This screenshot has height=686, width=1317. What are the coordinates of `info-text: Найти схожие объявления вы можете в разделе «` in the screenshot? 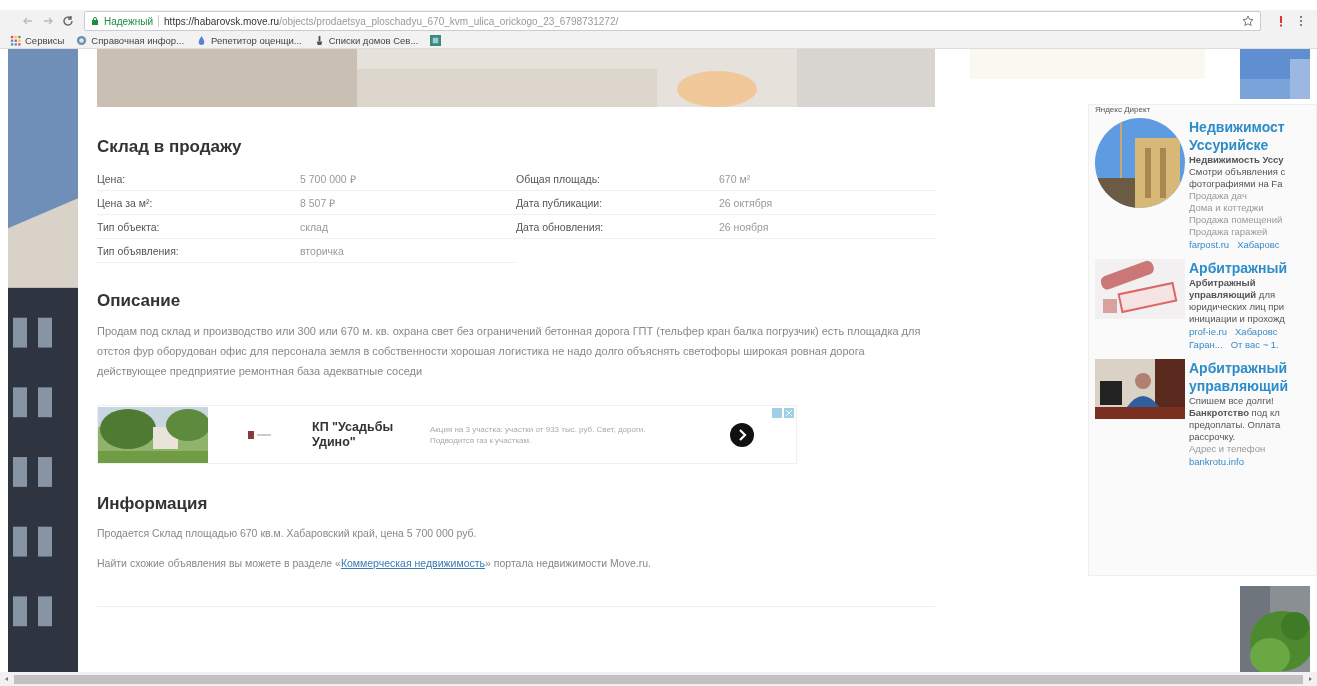 It's located at (219, 563).